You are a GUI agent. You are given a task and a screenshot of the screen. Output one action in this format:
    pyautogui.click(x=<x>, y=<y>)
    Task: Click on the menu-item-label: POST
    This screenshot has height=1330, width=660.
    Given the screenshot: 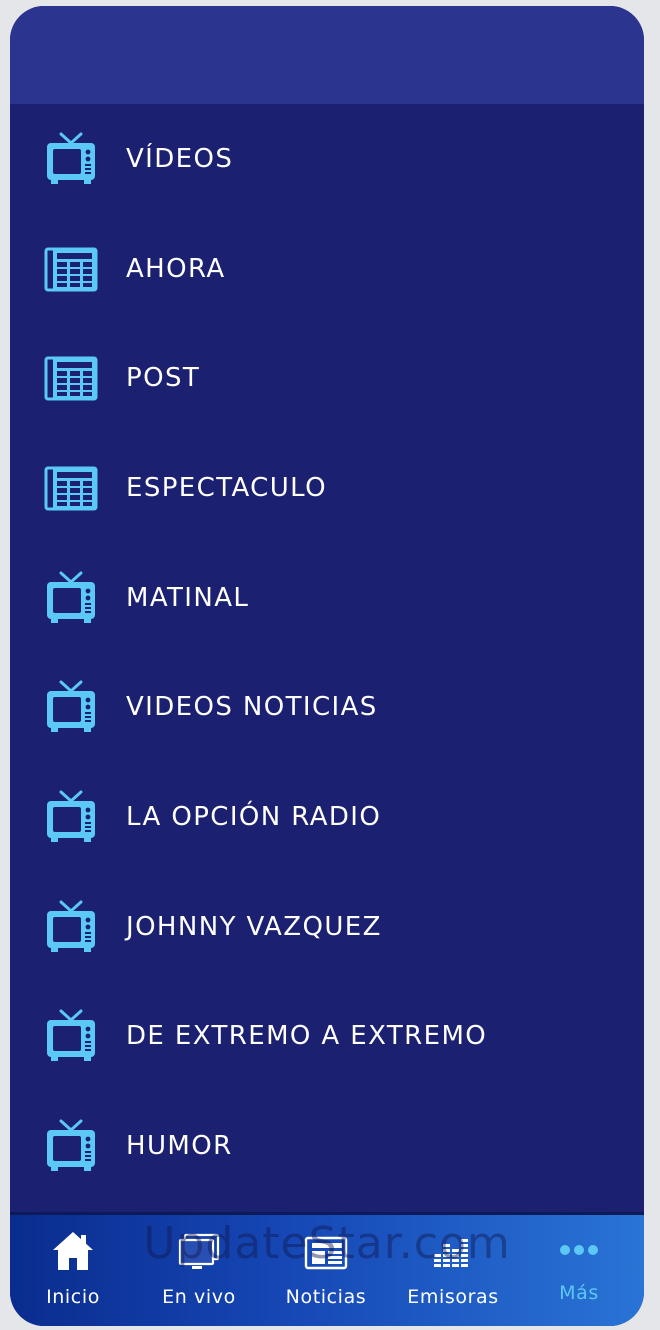 What is the action you would take?
    pyautogui.click(x=163, y=378)
    